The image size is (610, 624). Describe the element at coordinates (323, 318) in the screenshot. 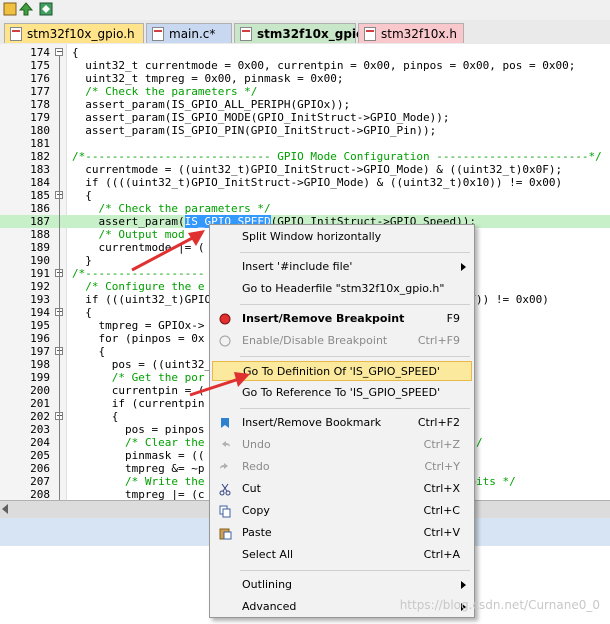

I see `menu-item-label: Insert/Remove Breakpoint` at that location.